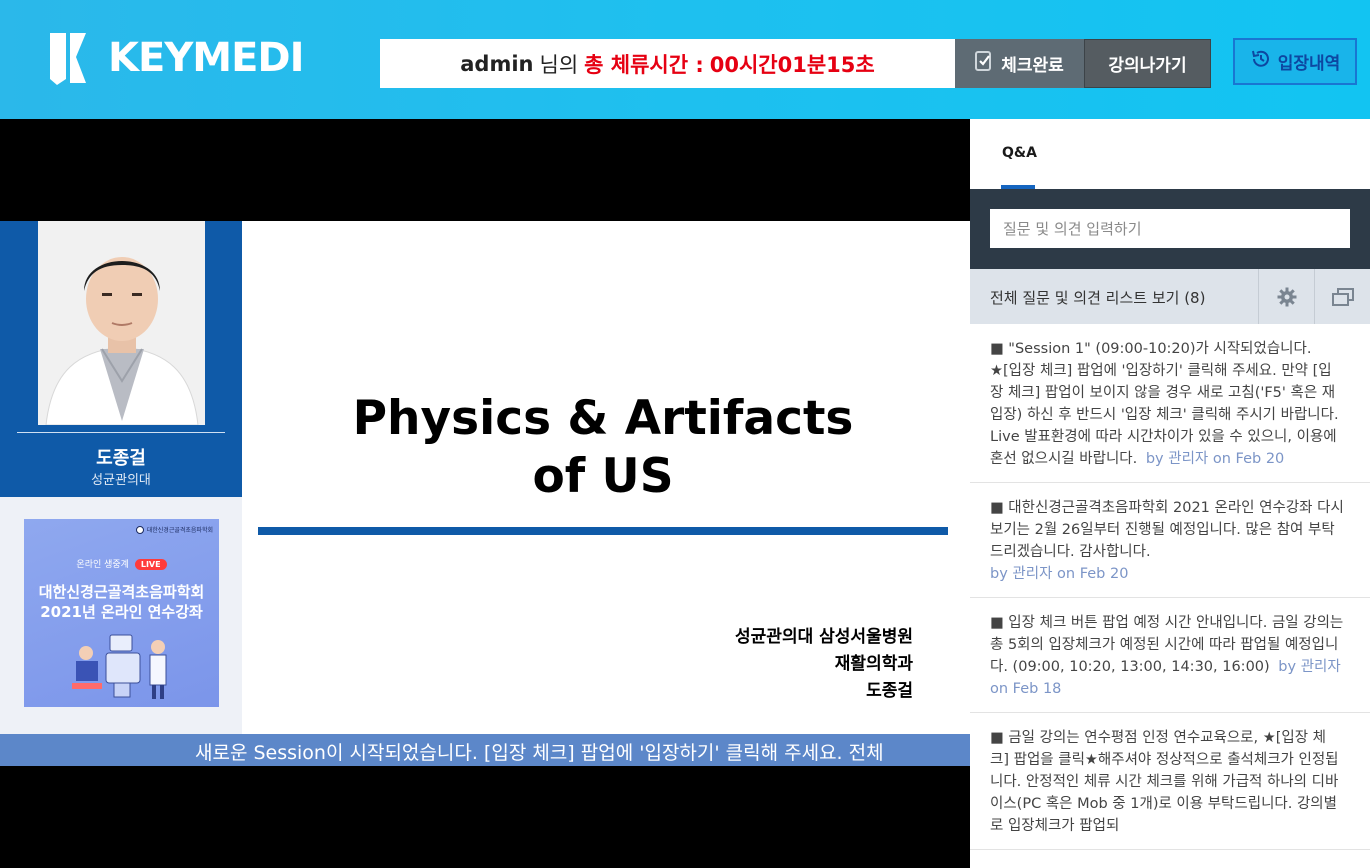 The height and width of the screenshot is (868, 1370). I want to click on brand-logo: KEYMEDI, so click(175, 58).